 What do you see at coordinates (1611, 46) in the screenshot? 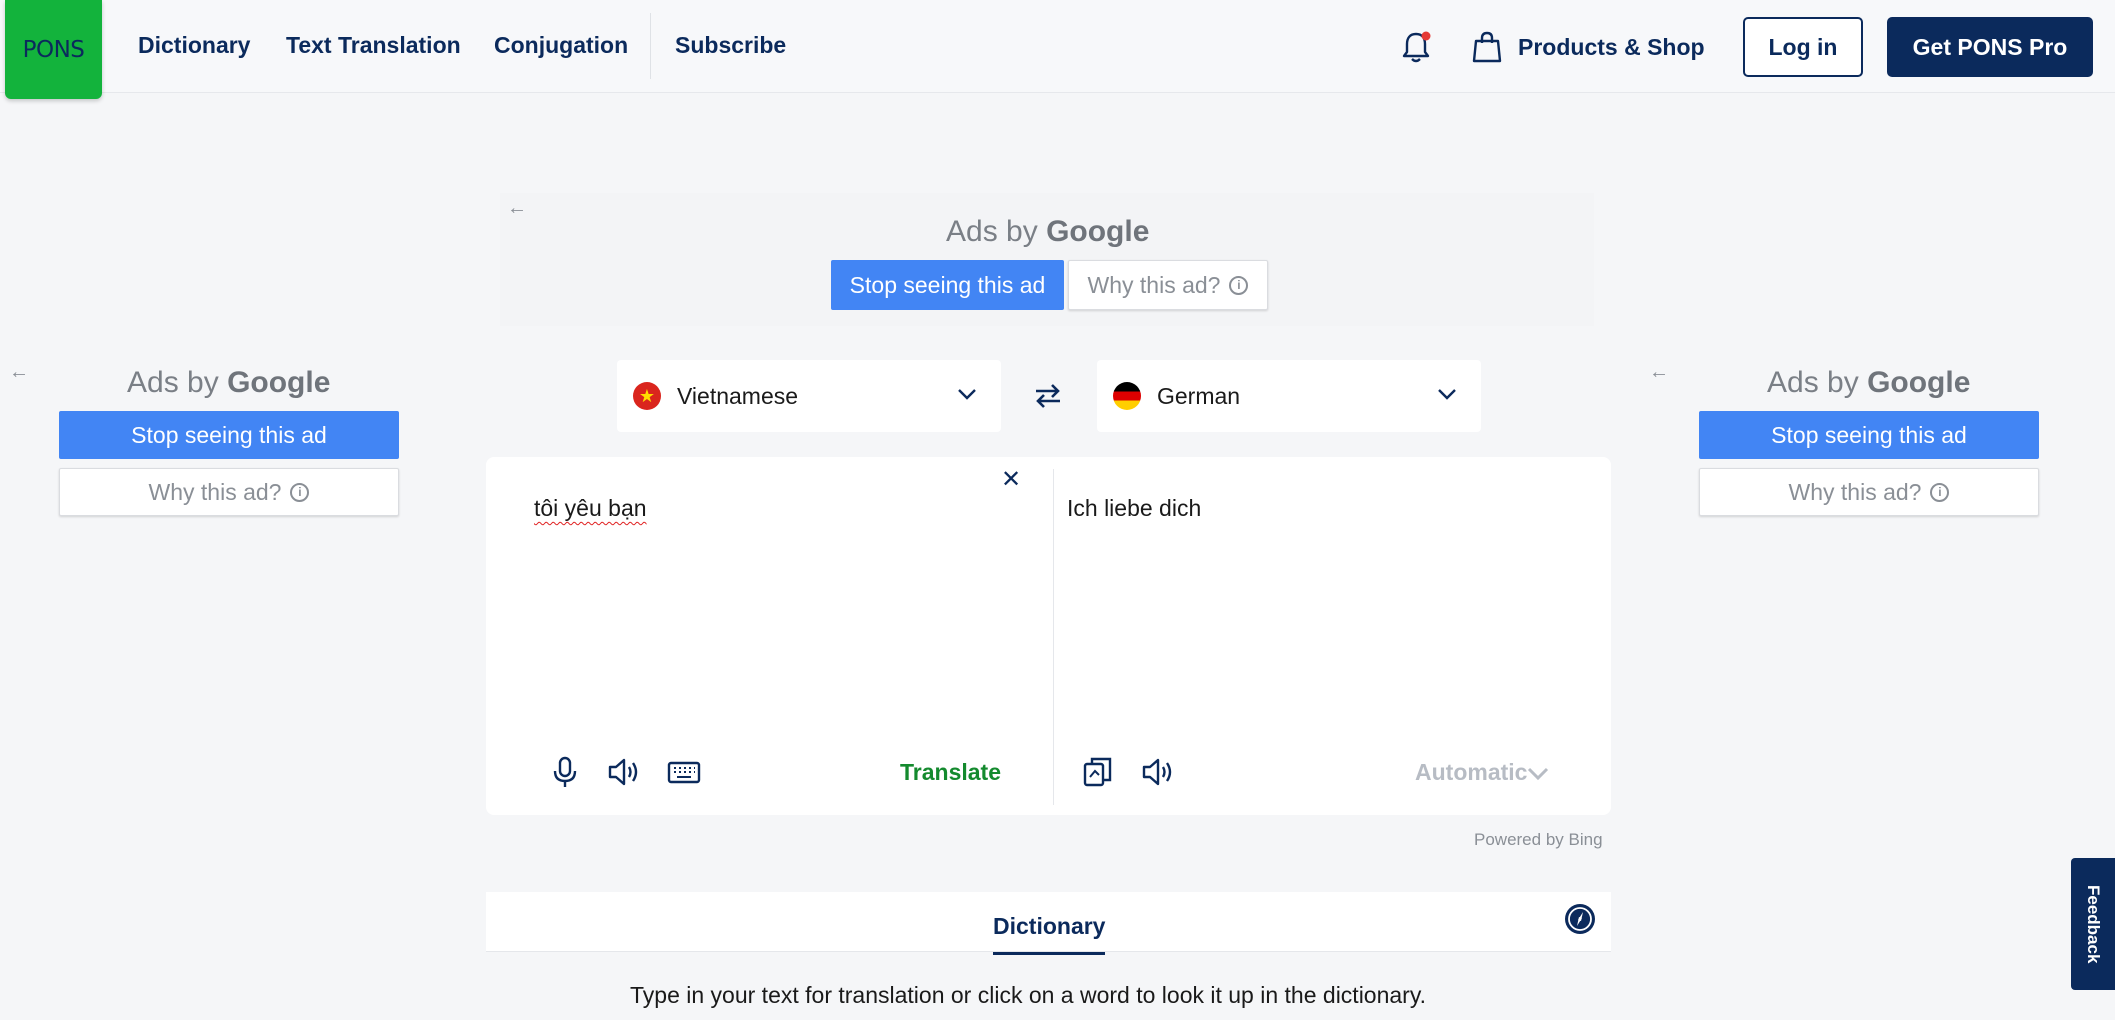
I see `products-shop-label: Products & Shop` at bounding box center [1611, 46].